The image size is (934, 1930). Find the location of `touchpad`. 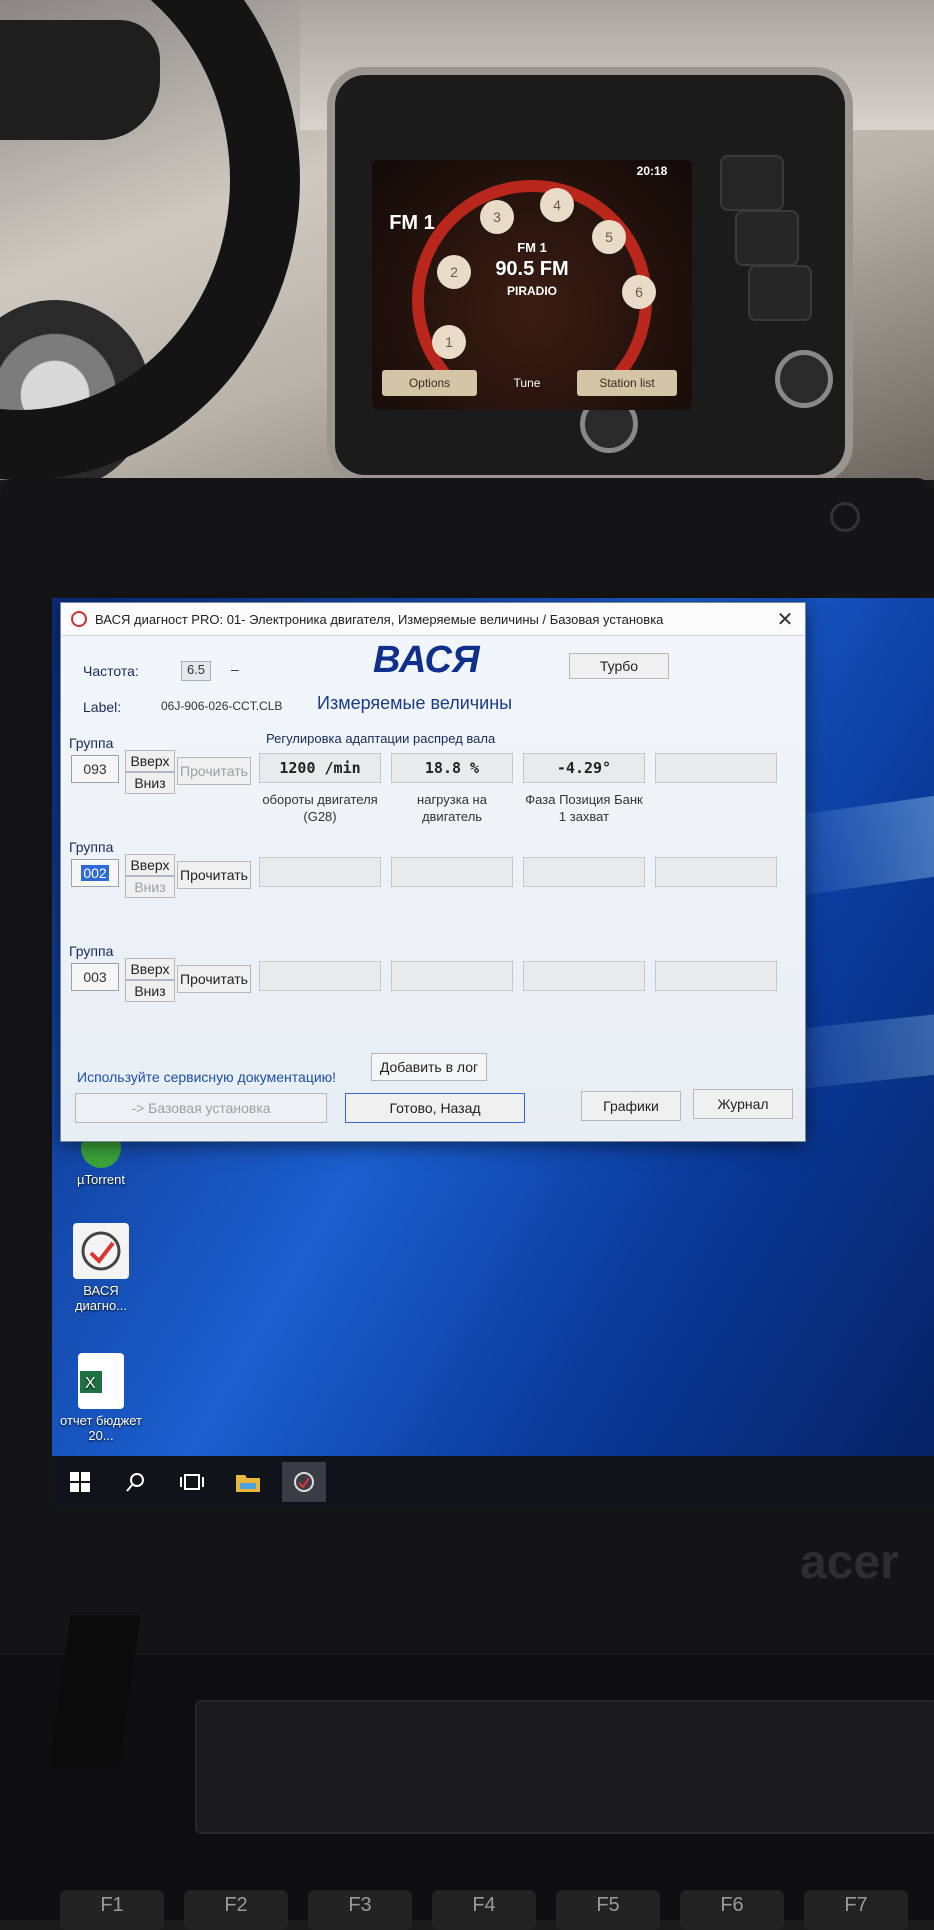

touchpad is located at coordinates (564, 1767).